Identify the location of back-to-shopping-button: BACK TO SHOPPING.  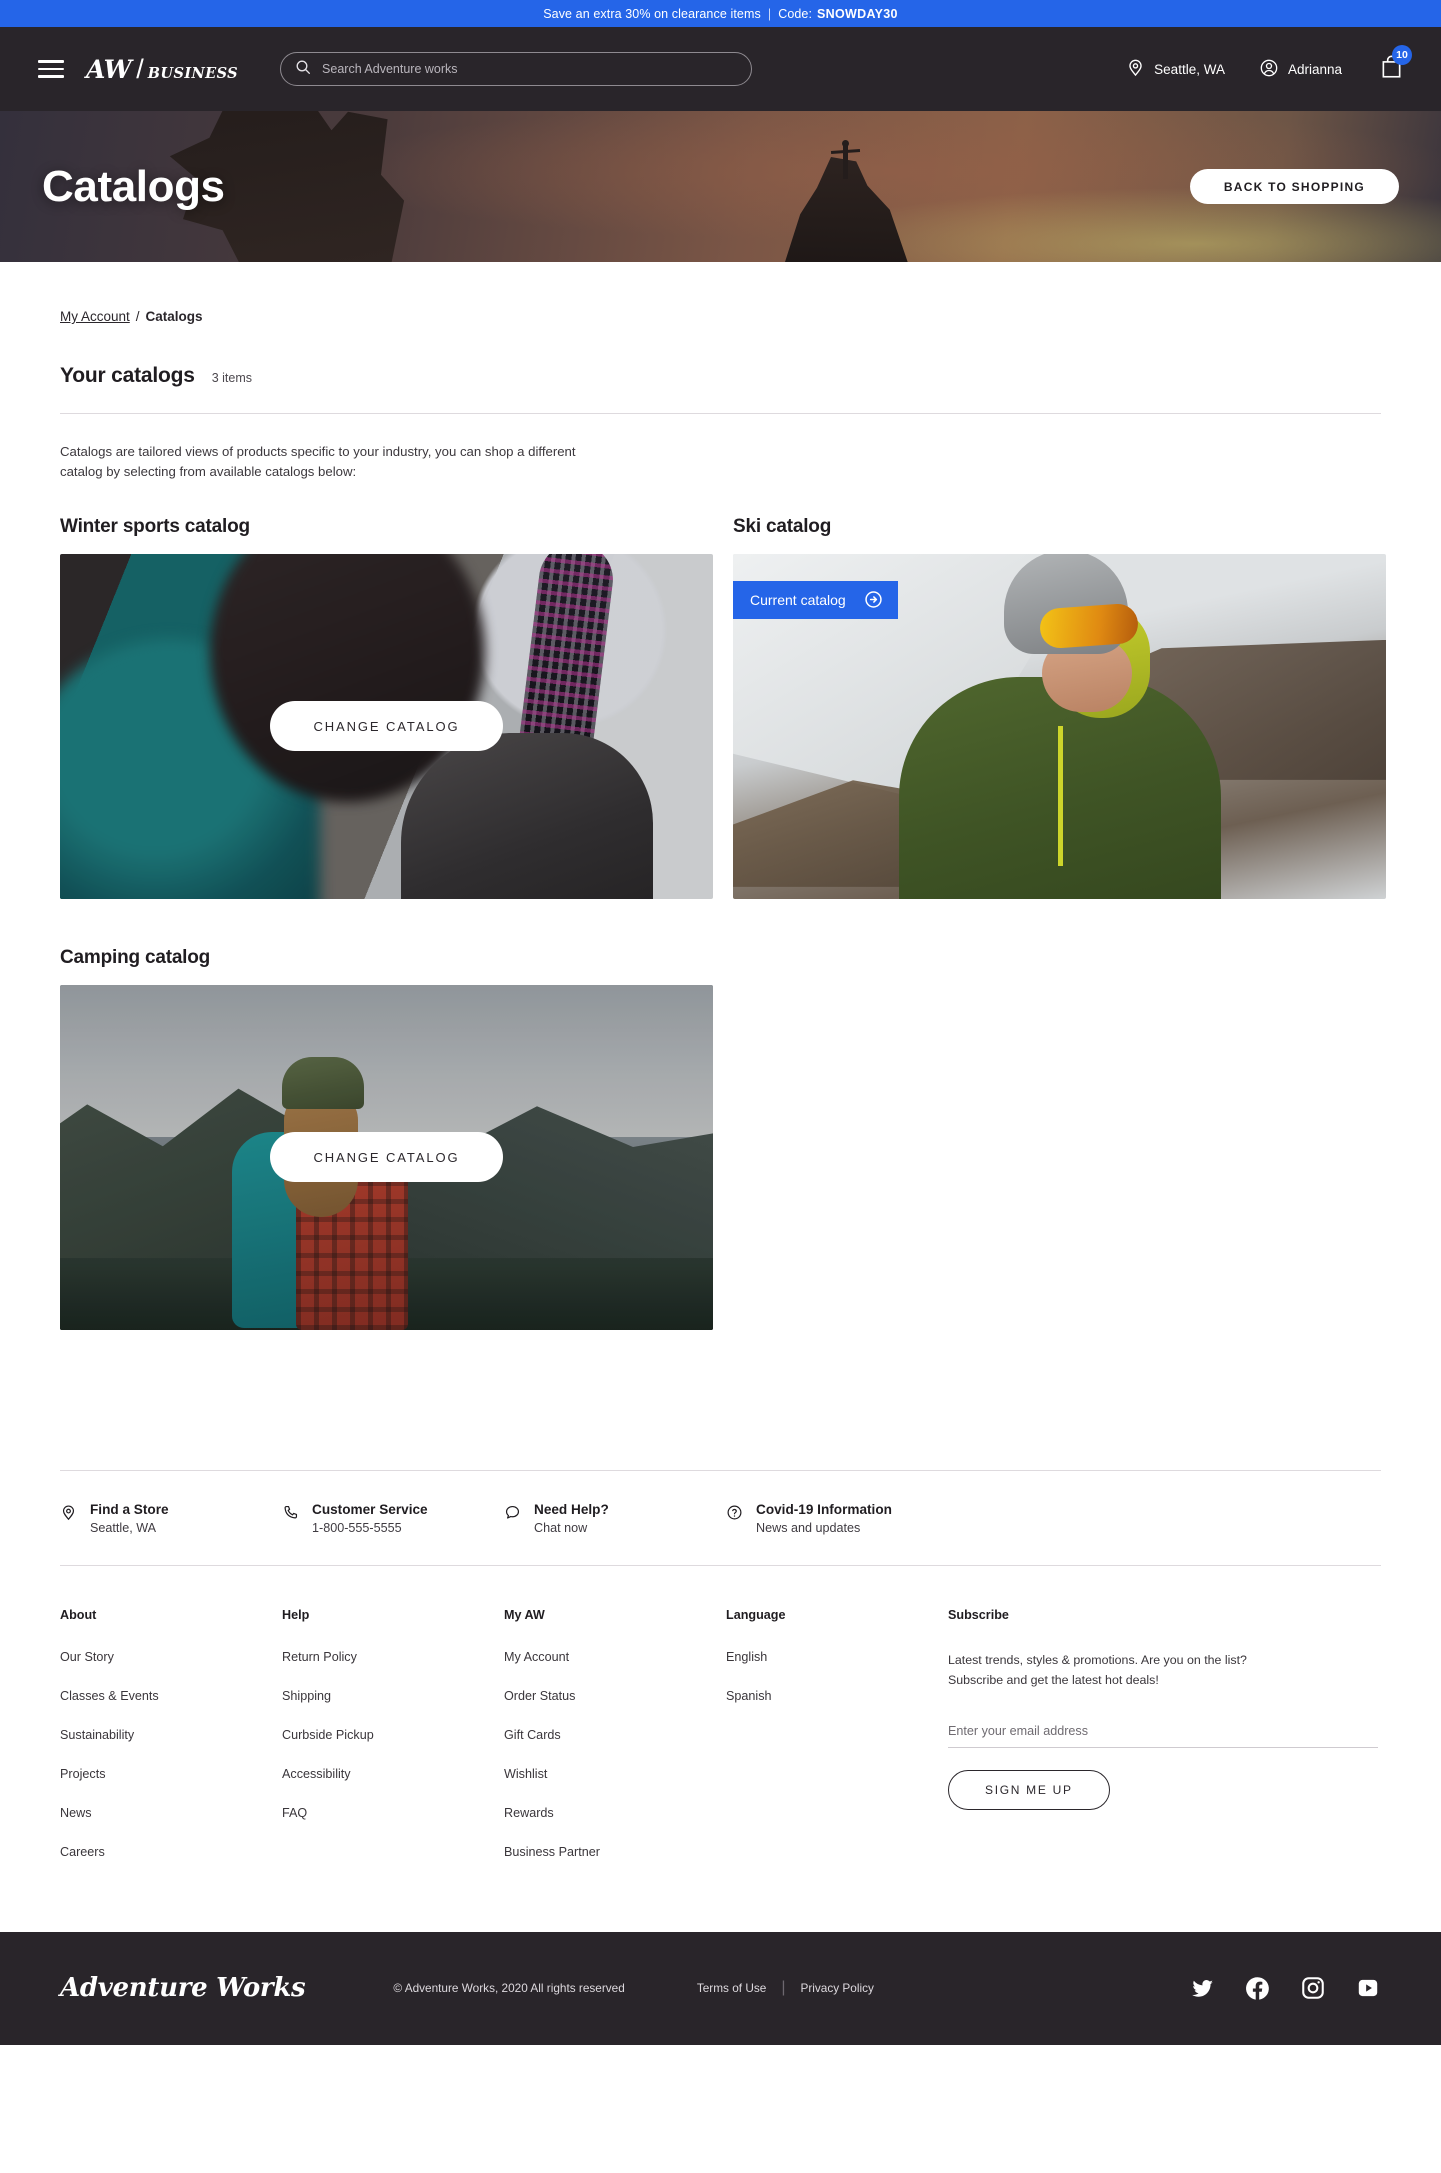
(1294, 186).